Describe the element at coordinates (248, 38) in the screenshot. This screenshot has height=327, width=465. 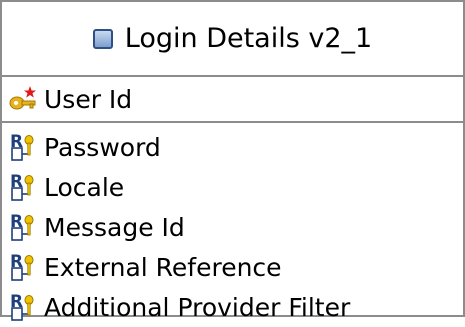
I see `entity-title: Login Details v2_1` at that location.